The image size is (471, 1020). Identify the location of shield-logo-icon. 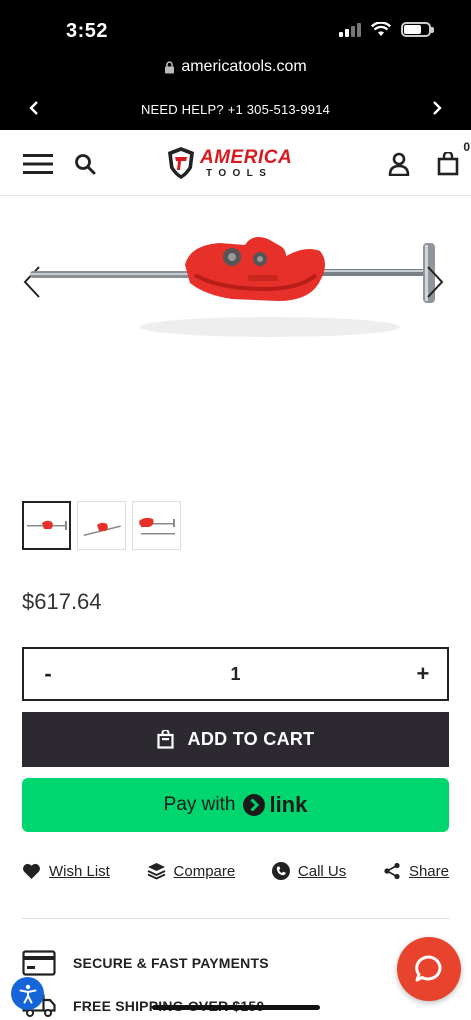
(181, 163).